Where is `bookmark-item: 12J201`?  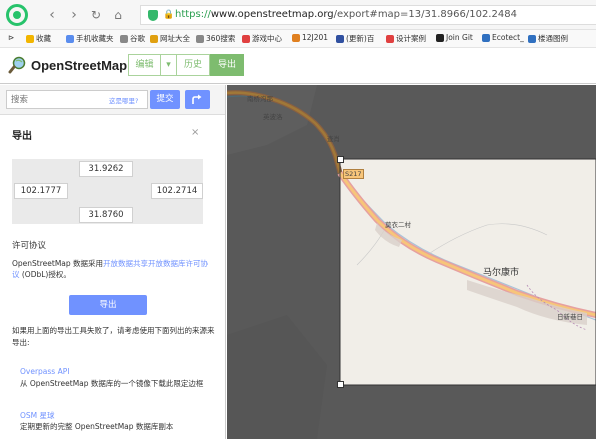
bookmark-item: 12J201 is located at coordinates (310, 37).